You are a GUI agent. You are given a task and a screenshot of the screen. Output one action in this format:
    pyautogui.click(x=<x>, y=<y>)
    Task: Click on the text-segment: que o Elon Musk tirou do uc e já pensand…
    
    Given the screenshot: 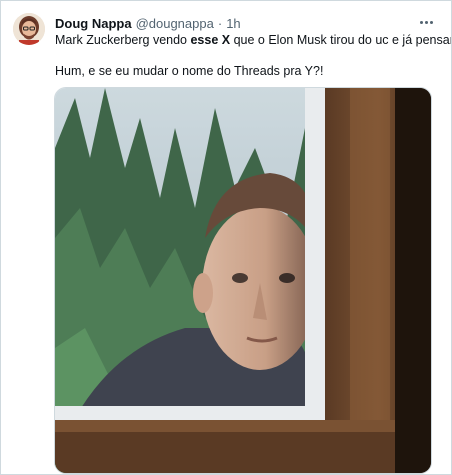 What is the action you would take?
    pyautogui.click(x=341, y=40)
    